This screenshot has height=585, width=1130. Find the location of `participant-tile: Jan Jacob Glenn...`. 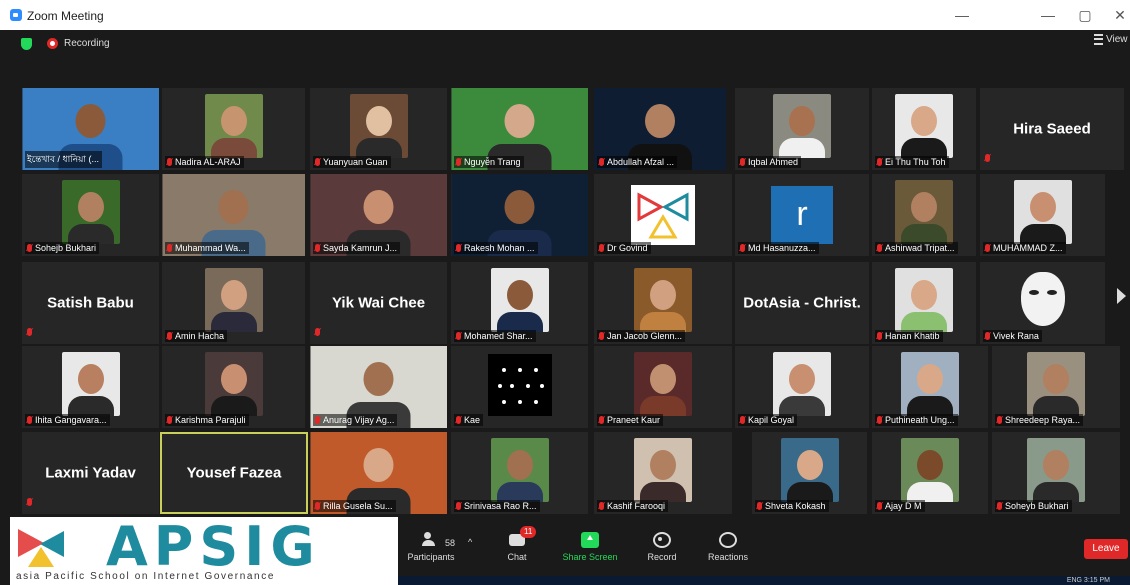

participant-tile: Jan Jacob Glenn... is located at coordinates (663, 303).